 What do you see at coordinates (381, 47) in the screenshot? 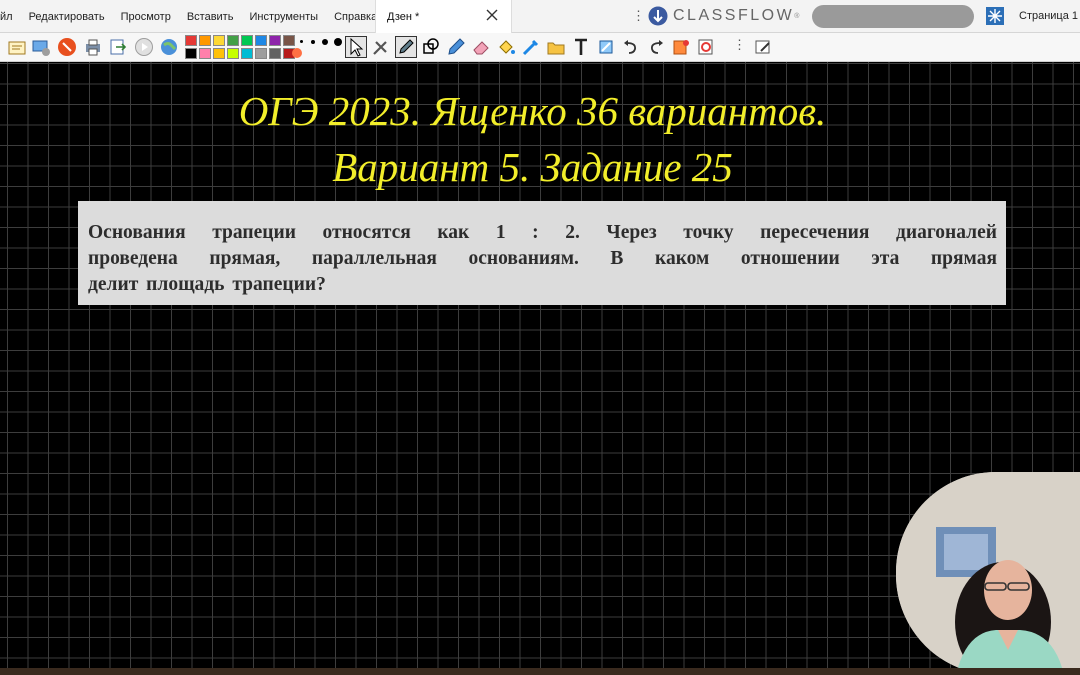
I see `tools-icon` at bounding box center [381, 47].